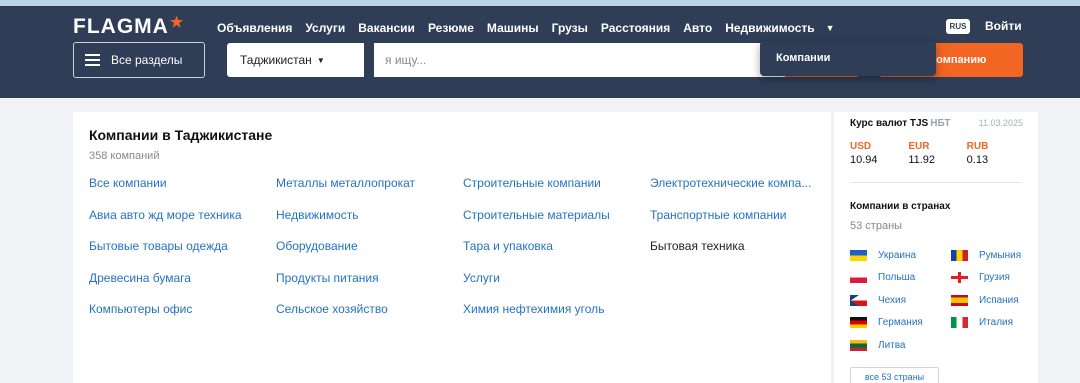 This screenshot has height=383, width=1080. I want to click on nav-vacancies: Вакансии, so click(386, 28).